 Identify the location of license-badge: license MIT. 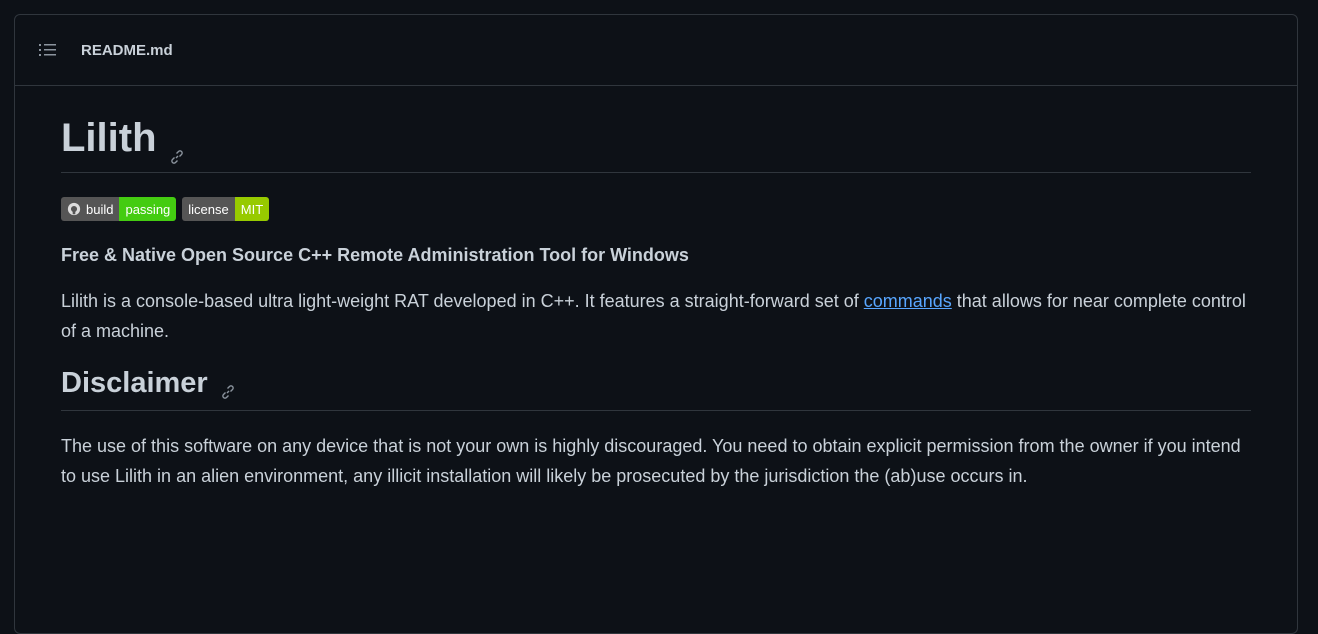
(226, 209).